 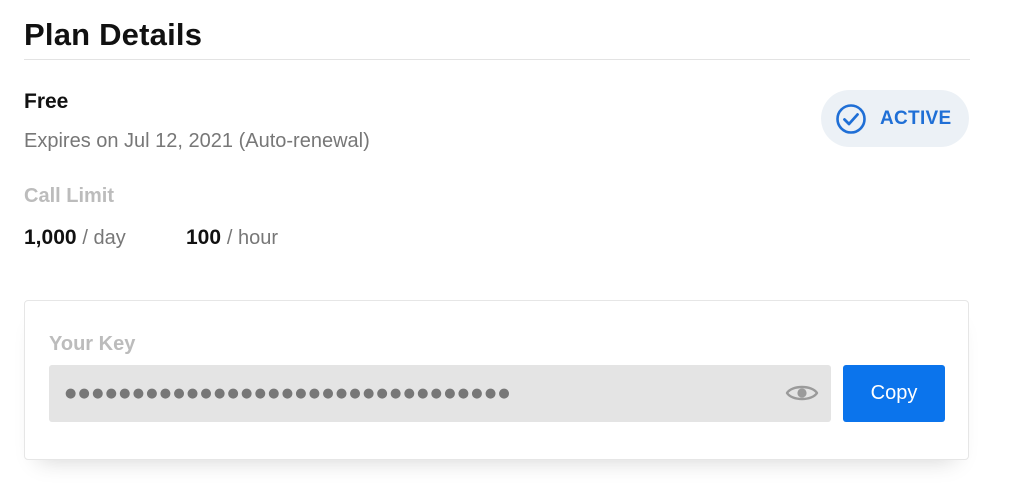 I want to click on api-key-field: ●●●●●●●●●●●●●●●●●●●●●●●●●●●●●●●●●, so click(x=440, y=393).